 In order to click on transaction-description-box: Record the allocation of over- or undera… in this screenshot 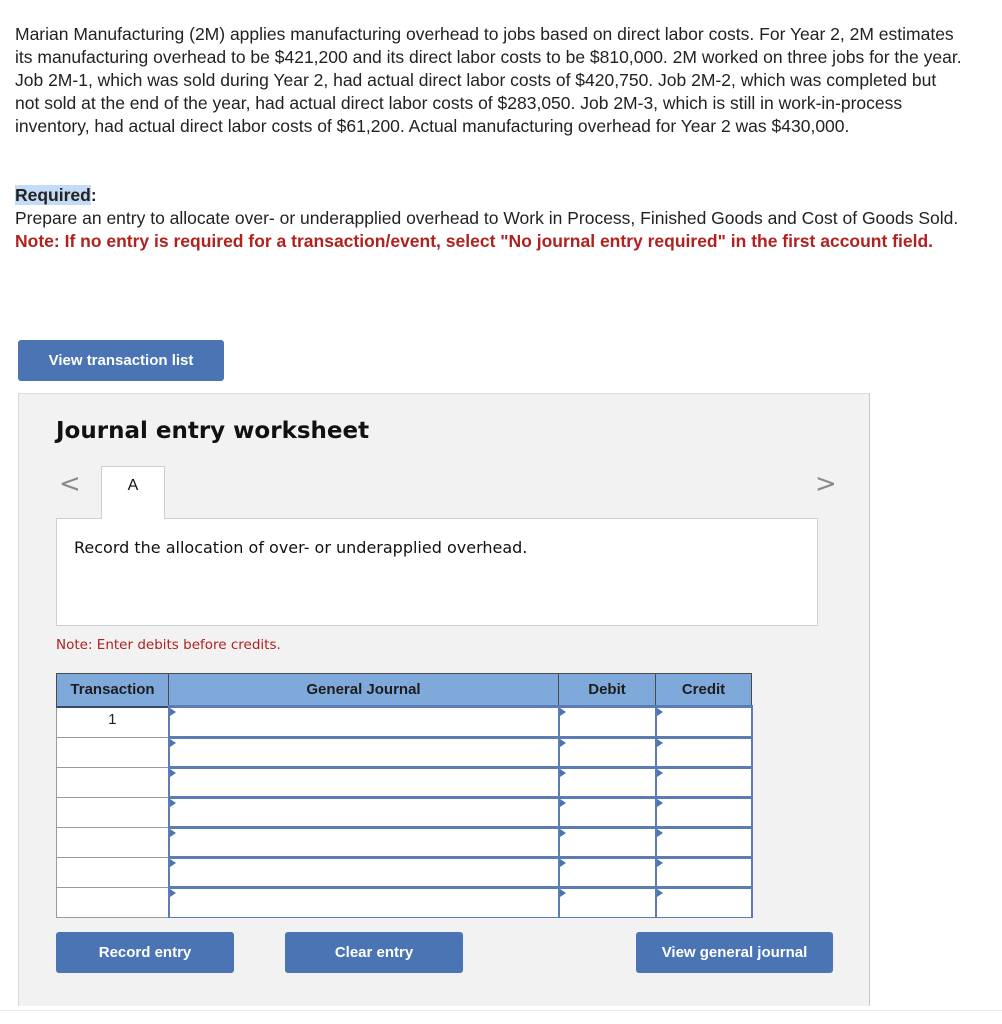, I will do `click(437, 572)`.